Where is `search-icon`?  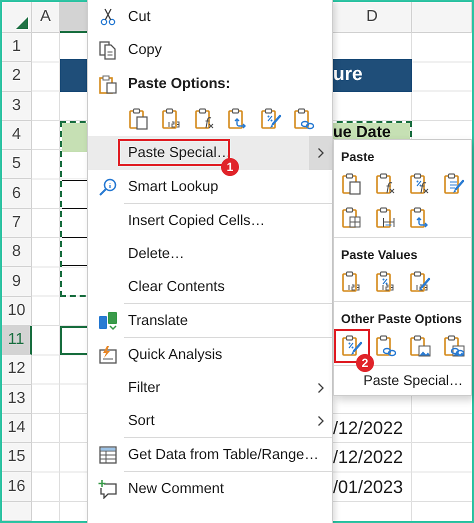 search-icon is located at coordinates (108, 186).